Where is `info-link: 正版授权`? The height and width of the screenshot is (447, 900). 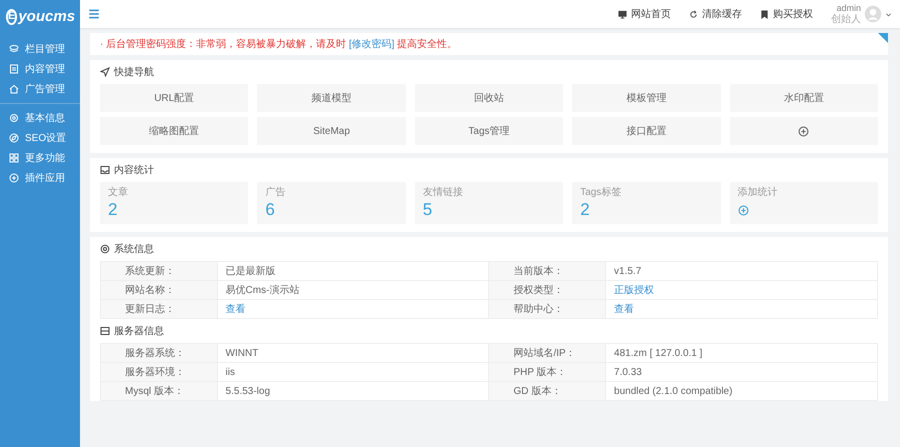
info-link: 正版授权 is located at coordinates (634, 290).